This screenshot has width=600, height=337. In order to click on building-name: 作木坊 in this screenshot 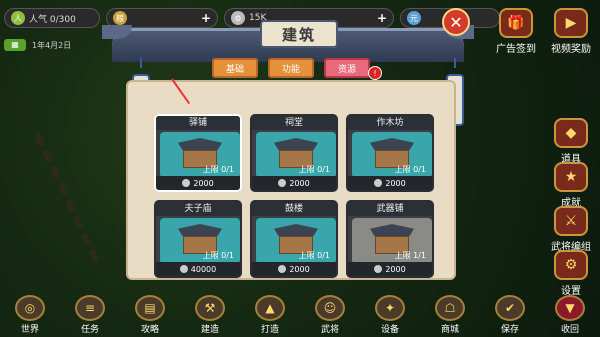, I will do `click(390, 123)`.